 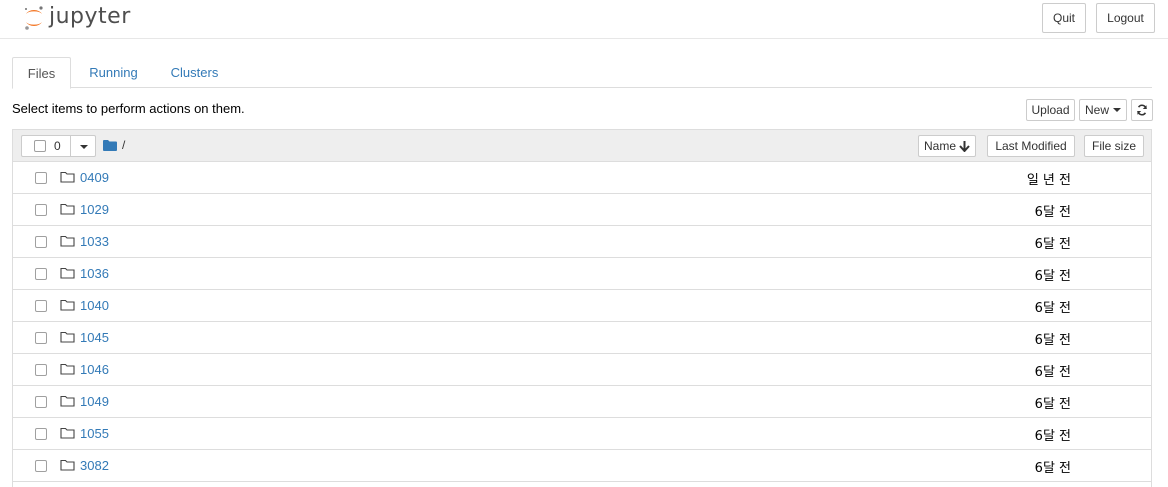 I want to click on jupyter-logo: jupyter, so click(x=77, y=18).